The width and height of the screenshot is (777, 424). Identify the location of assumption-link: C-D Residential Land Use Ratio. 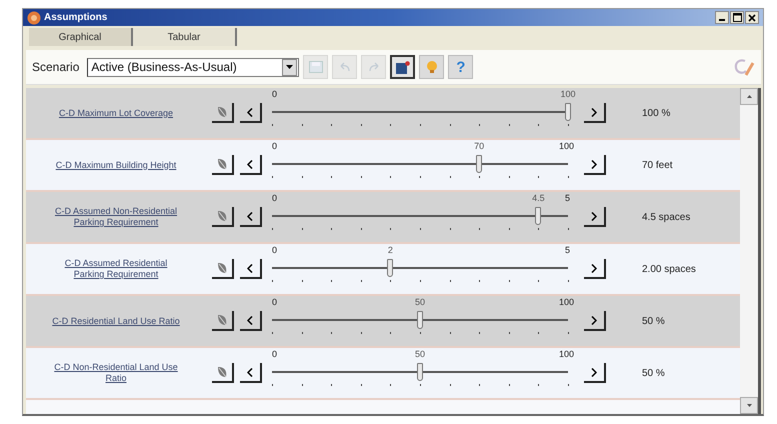
(116, 321).